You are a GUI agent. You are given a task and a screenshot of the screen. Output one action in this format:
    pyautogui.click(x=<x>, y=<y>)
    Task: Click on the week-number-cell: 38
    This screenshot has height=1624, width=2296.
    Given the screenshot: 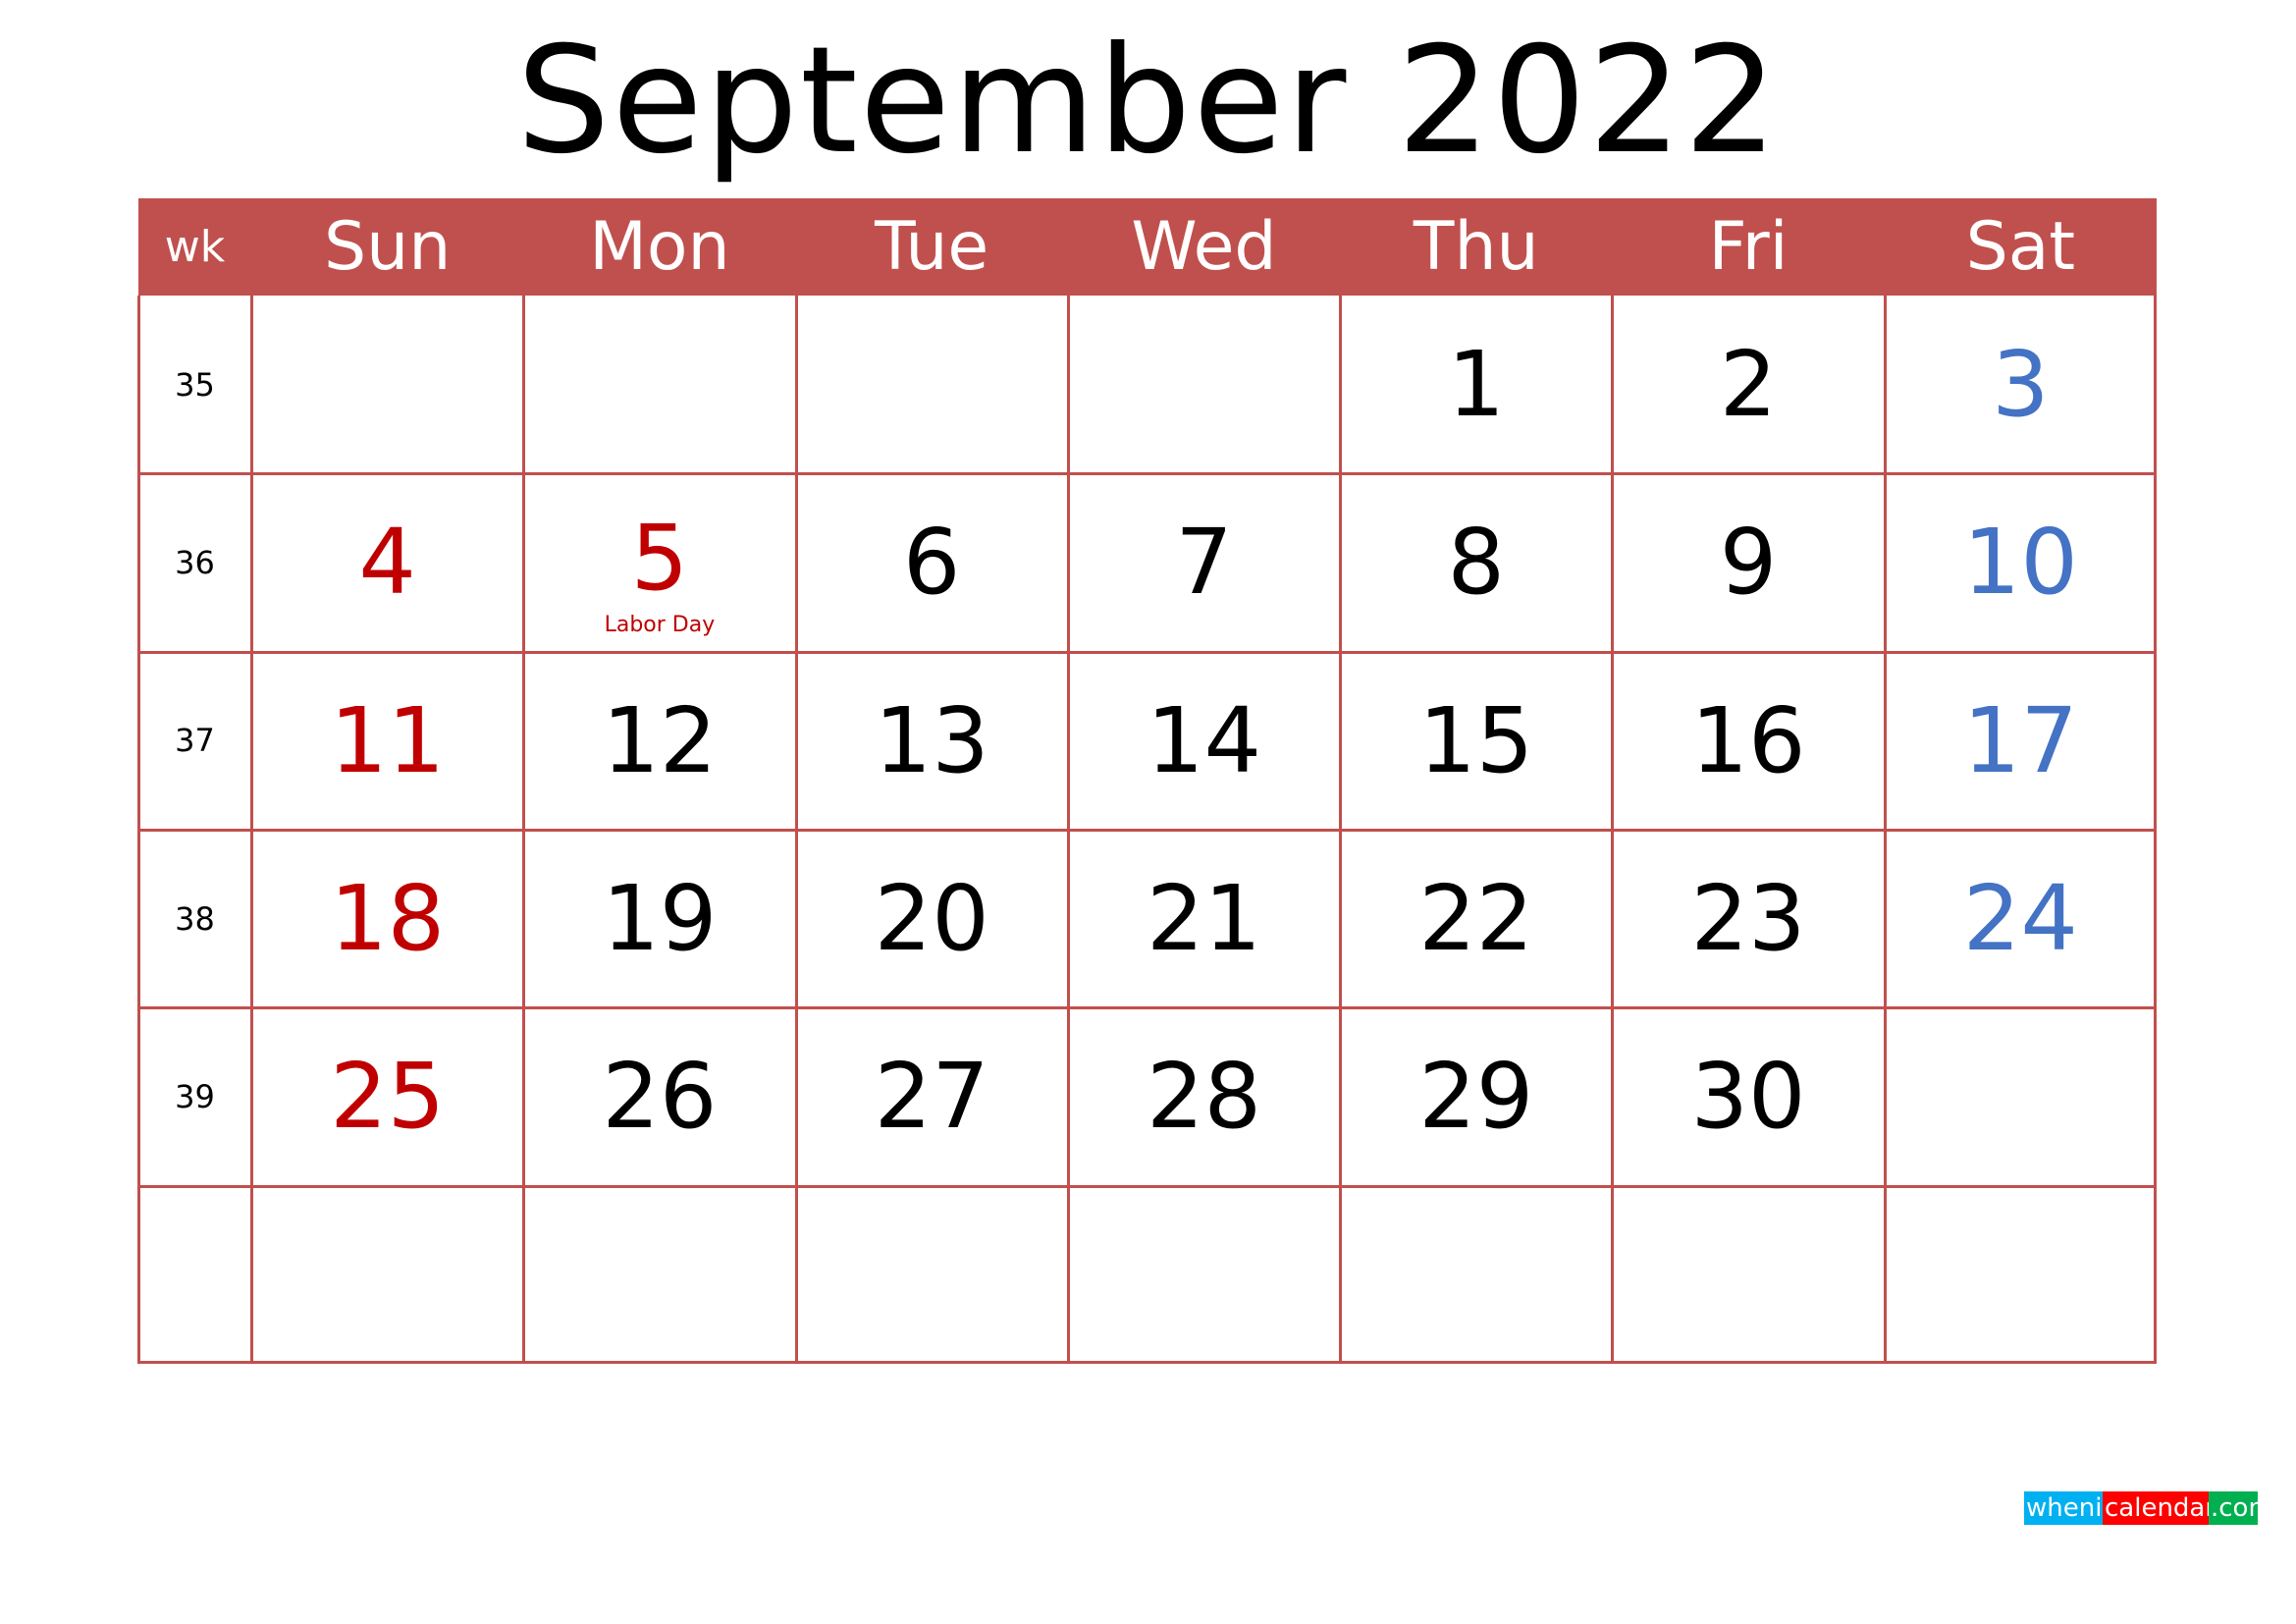 What is the action you would take?
    pyautogui.click(x=194, y=918)
    